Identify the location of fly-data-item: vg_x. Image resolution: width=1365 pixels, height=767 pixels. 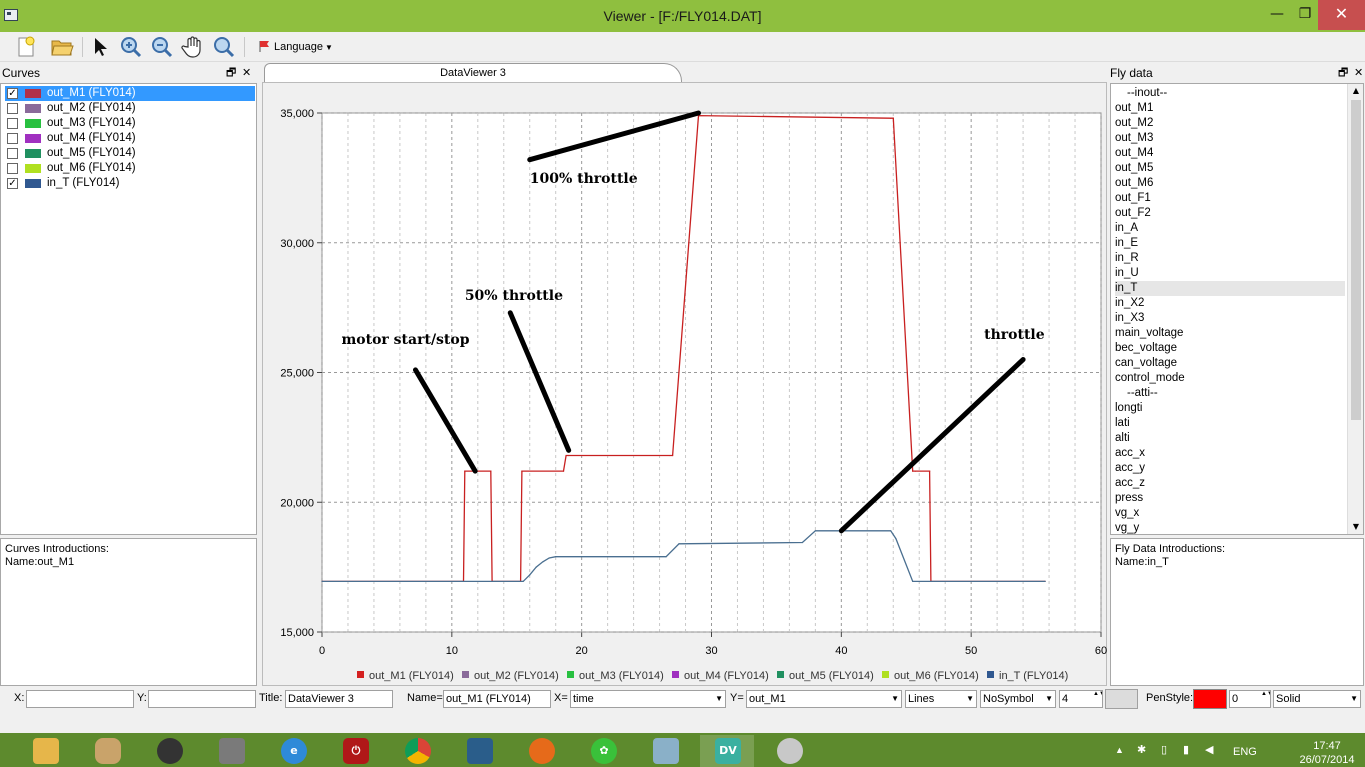
(1230, 513).